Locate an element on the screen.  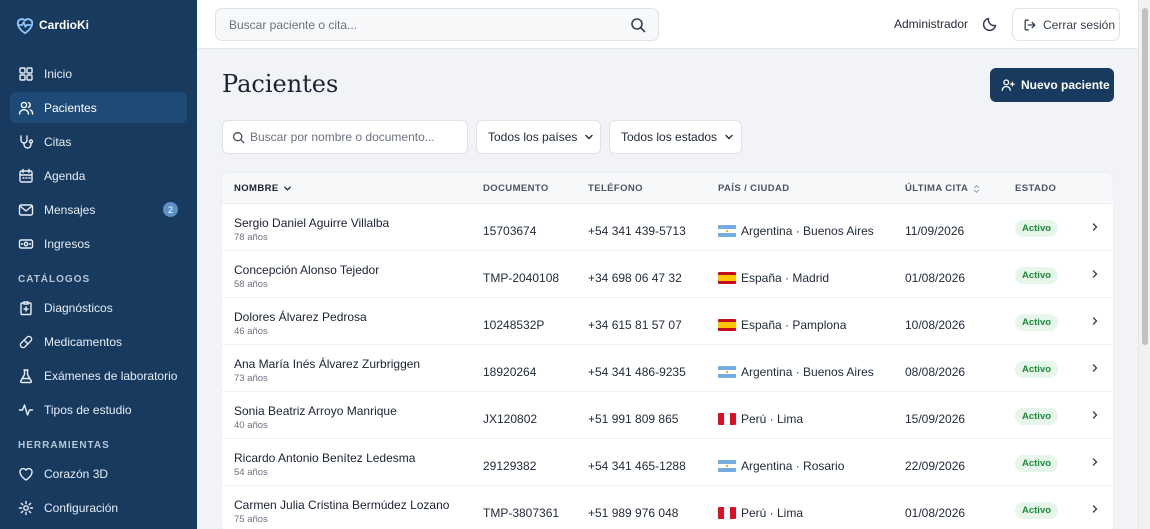
column-header-phone: TELÉFONO is located at coordinates (615, 188).